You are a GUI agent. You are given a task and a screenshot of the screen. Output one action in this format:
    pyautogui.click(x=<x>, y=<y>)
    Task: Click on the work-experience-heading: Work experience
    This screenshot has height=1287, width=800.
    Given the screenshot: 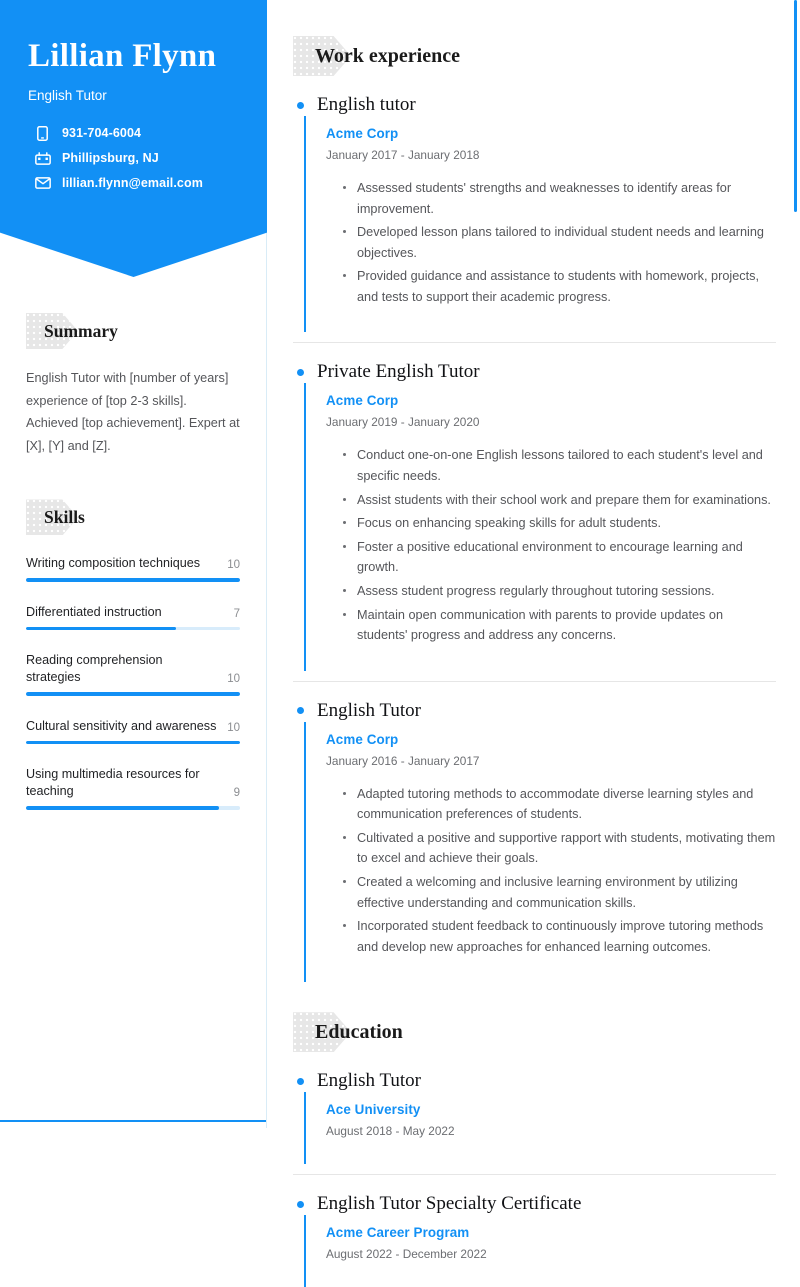 What is the action you would take?
    pyautogui.click(x=389, y=56)
    